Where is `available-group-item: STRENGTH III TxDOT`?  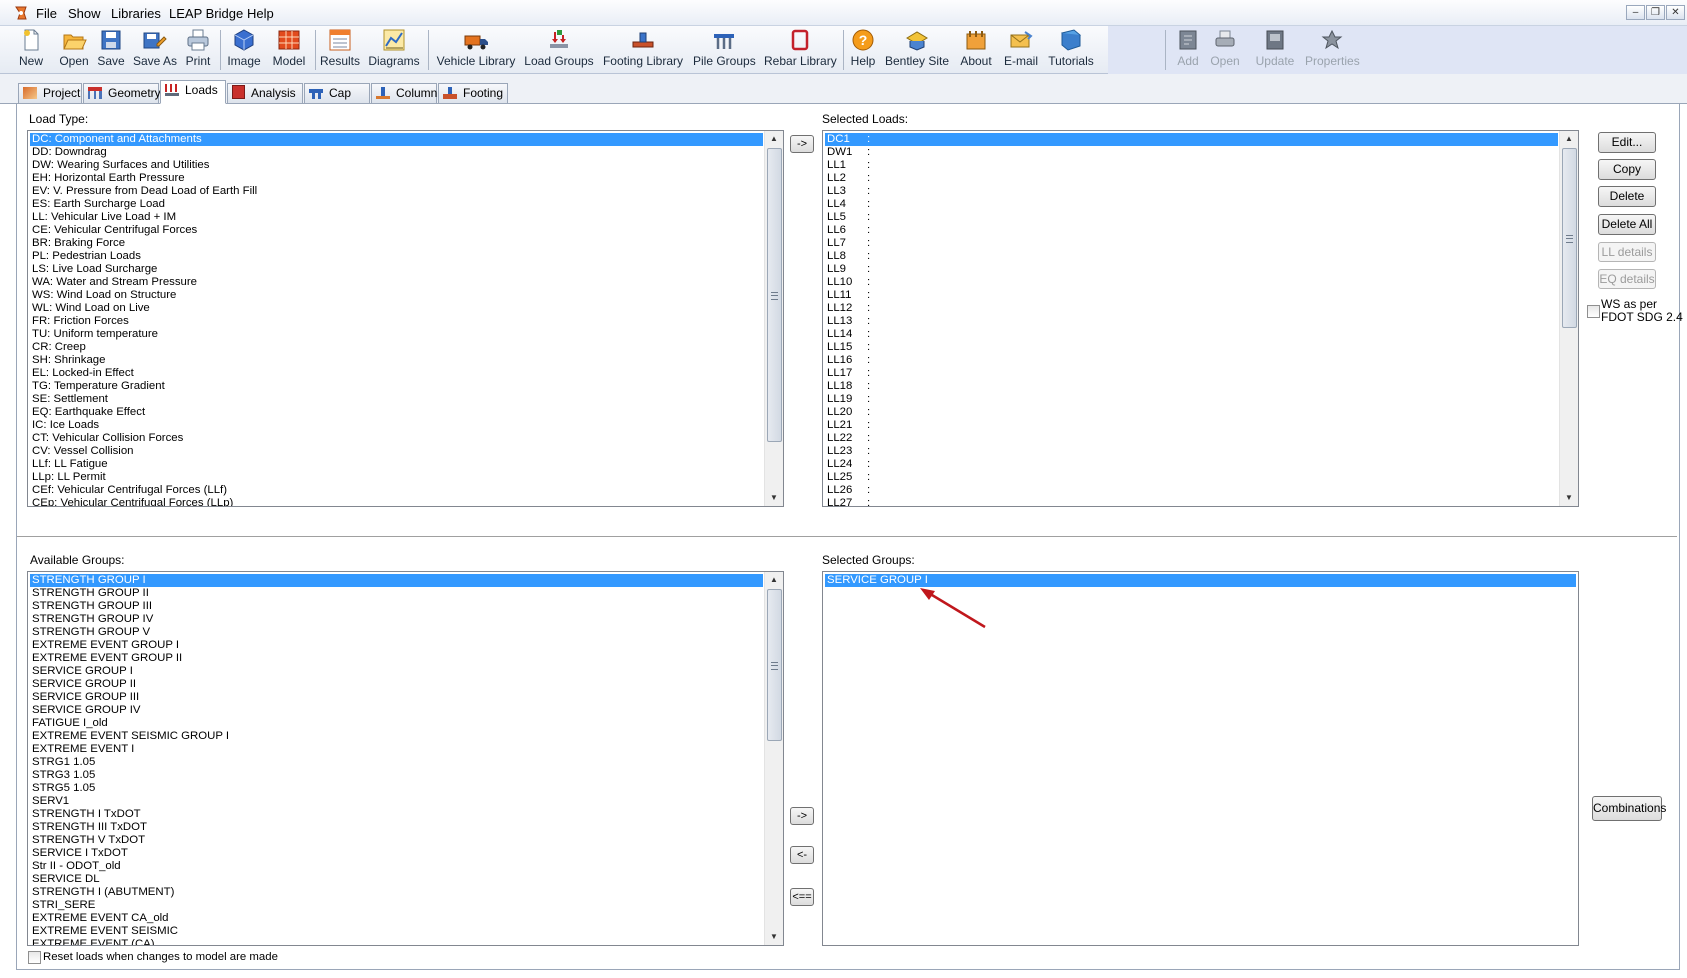
available-group-item: STRENGTH III TxDOT is located at coordinates (396, 827).